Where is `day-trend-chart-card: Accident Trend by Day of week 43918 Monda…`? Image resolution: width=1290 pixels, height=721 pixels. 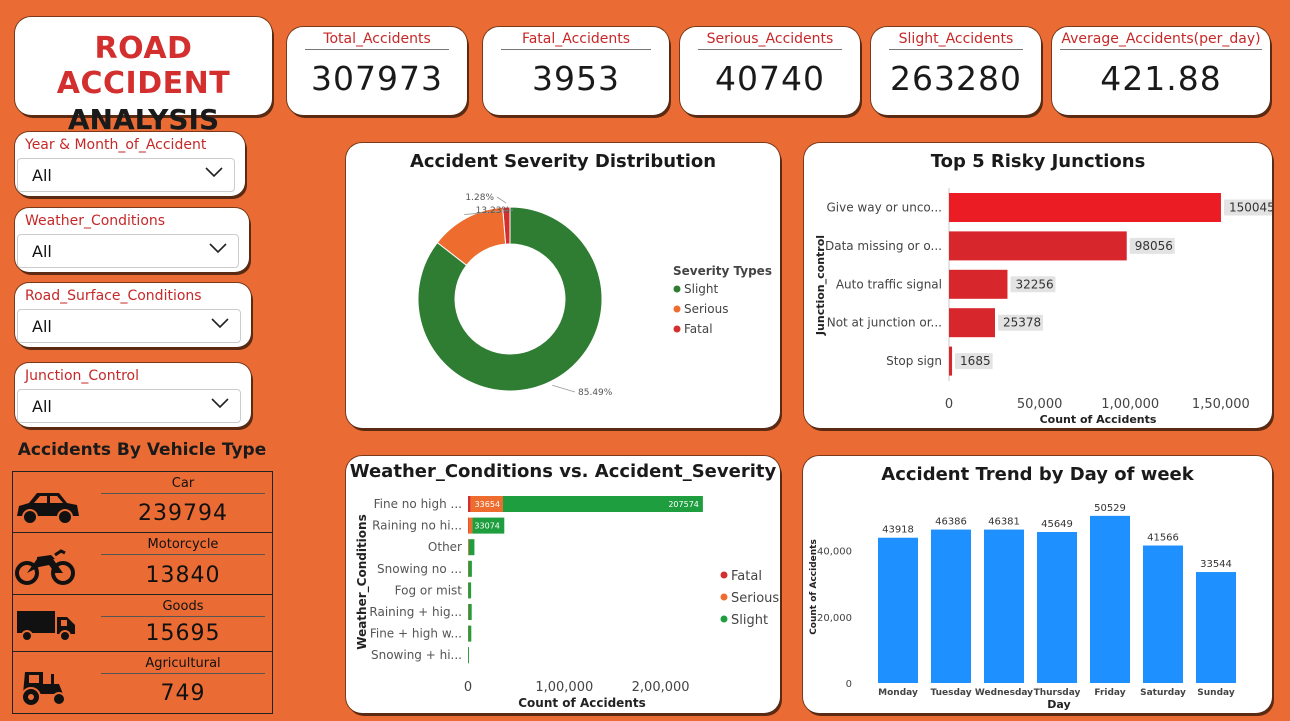 day-trend-chart-card: Accident Trend by Day of week 43918 Monda… is located at coordinates (1037, 584).